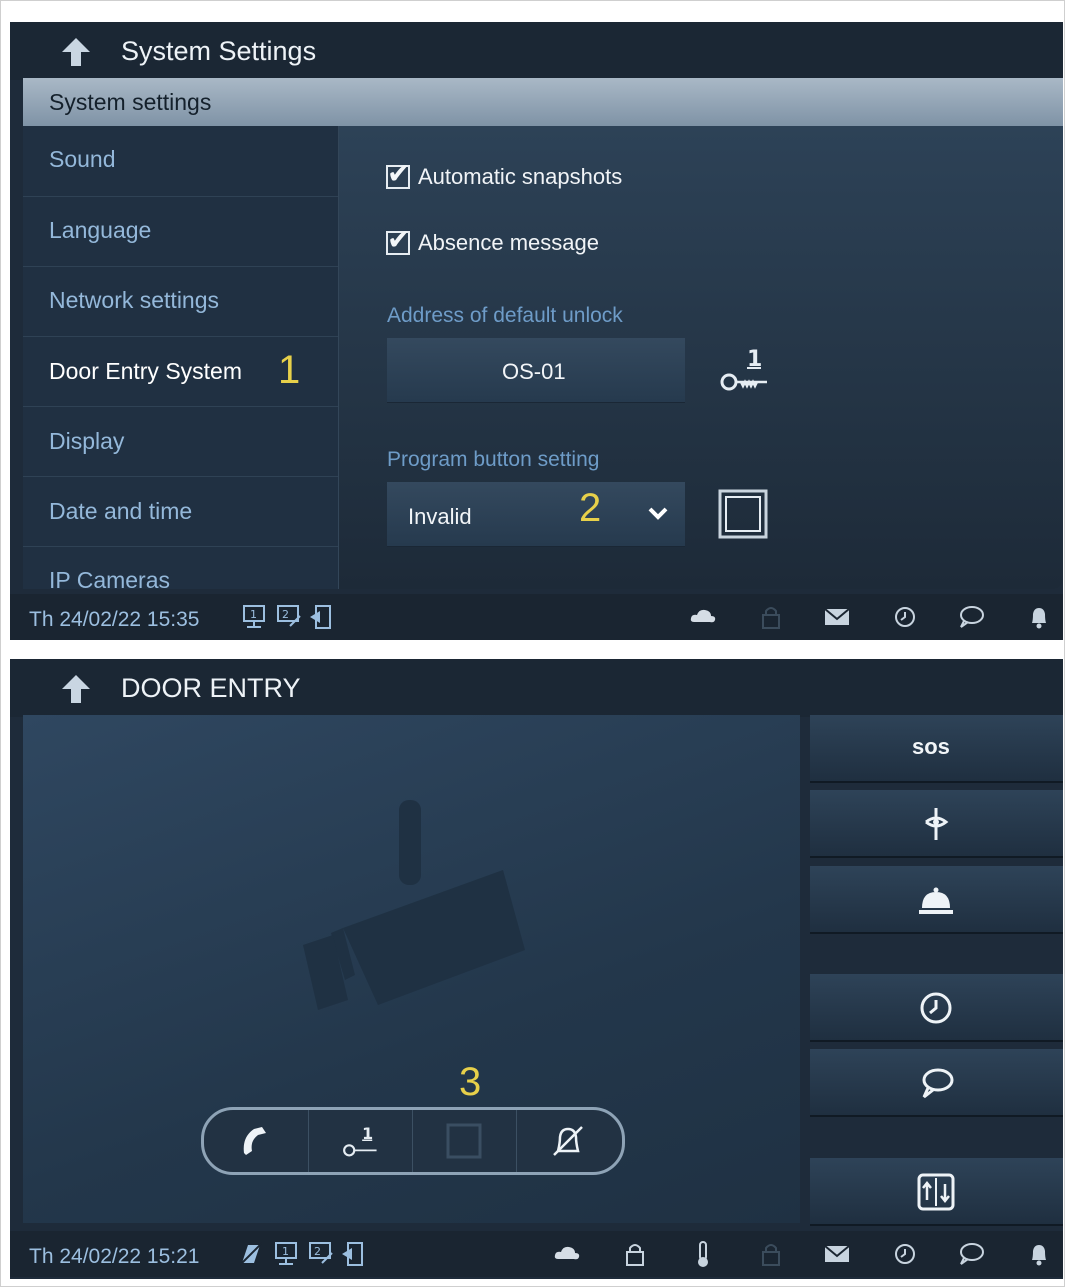  I want to click on automatic-snapshots-label: Automatic snapshots, so click(520, 176).